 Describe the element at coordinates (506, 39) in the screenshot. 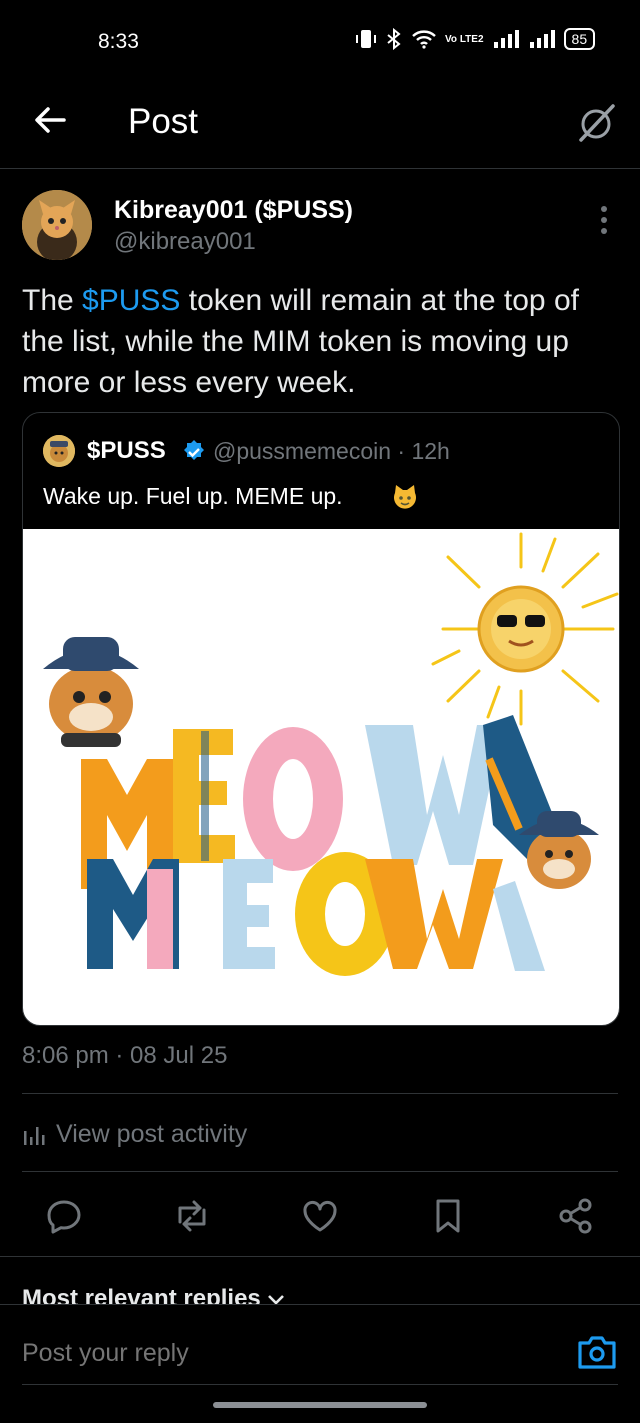

I see `signal-1-icon` at that location.